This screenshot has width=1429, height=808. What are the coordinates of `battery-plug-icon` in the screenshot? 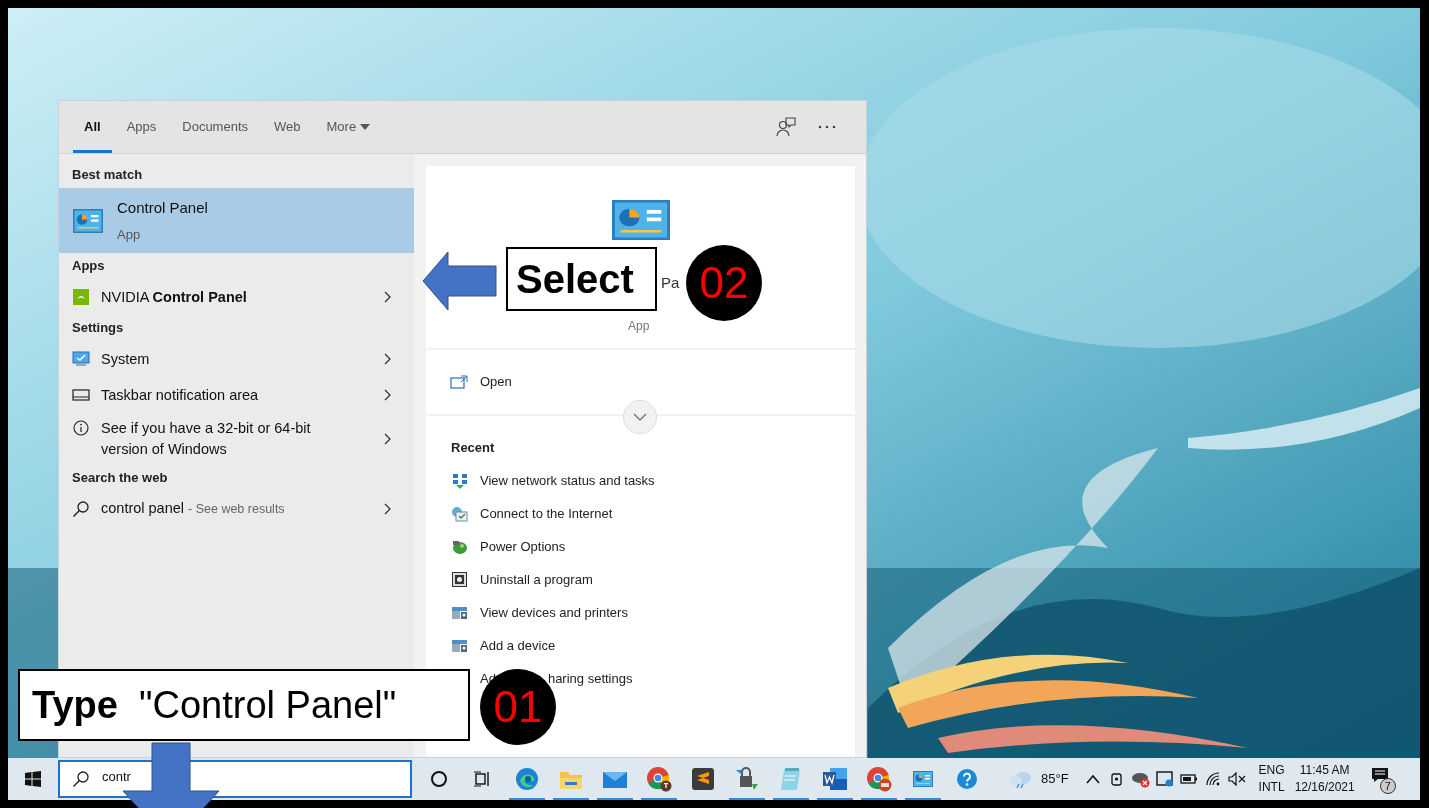 It's located at (459, 546).